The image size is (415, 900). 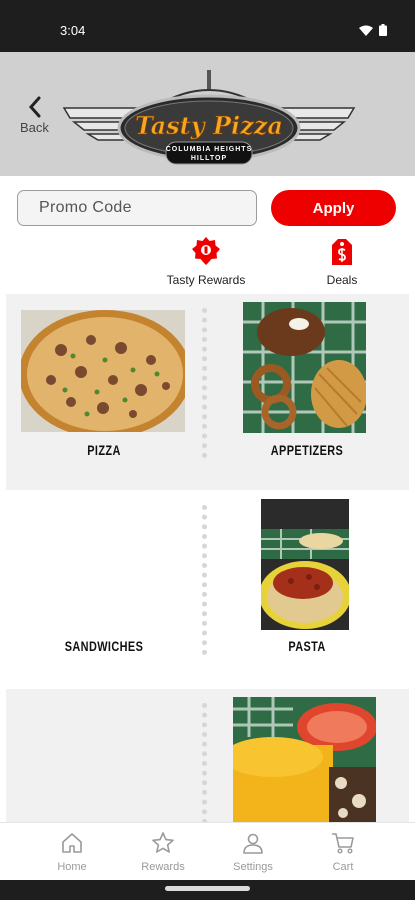 What do you see at coordinates (209, 149) in the screenshot?
I see `logo-subtitle-1: COLUMBIA HEIGHTS` at bounding box center [209, 149].